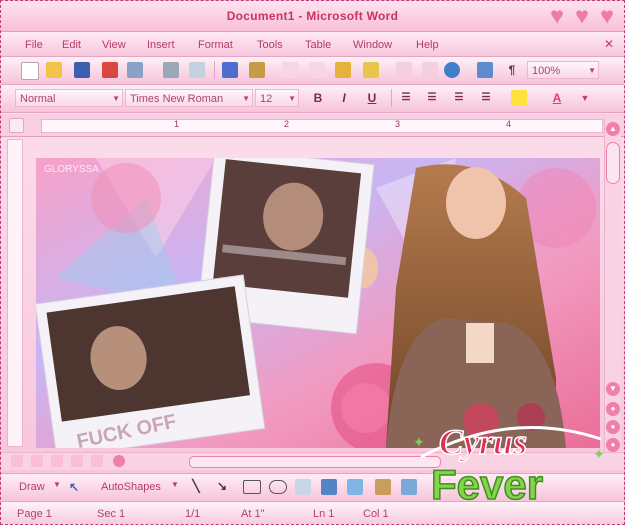  What do you see at coordinates (519, 98) in the screenshot?
I see `highlight-icon` at bounding box center [519, 98].